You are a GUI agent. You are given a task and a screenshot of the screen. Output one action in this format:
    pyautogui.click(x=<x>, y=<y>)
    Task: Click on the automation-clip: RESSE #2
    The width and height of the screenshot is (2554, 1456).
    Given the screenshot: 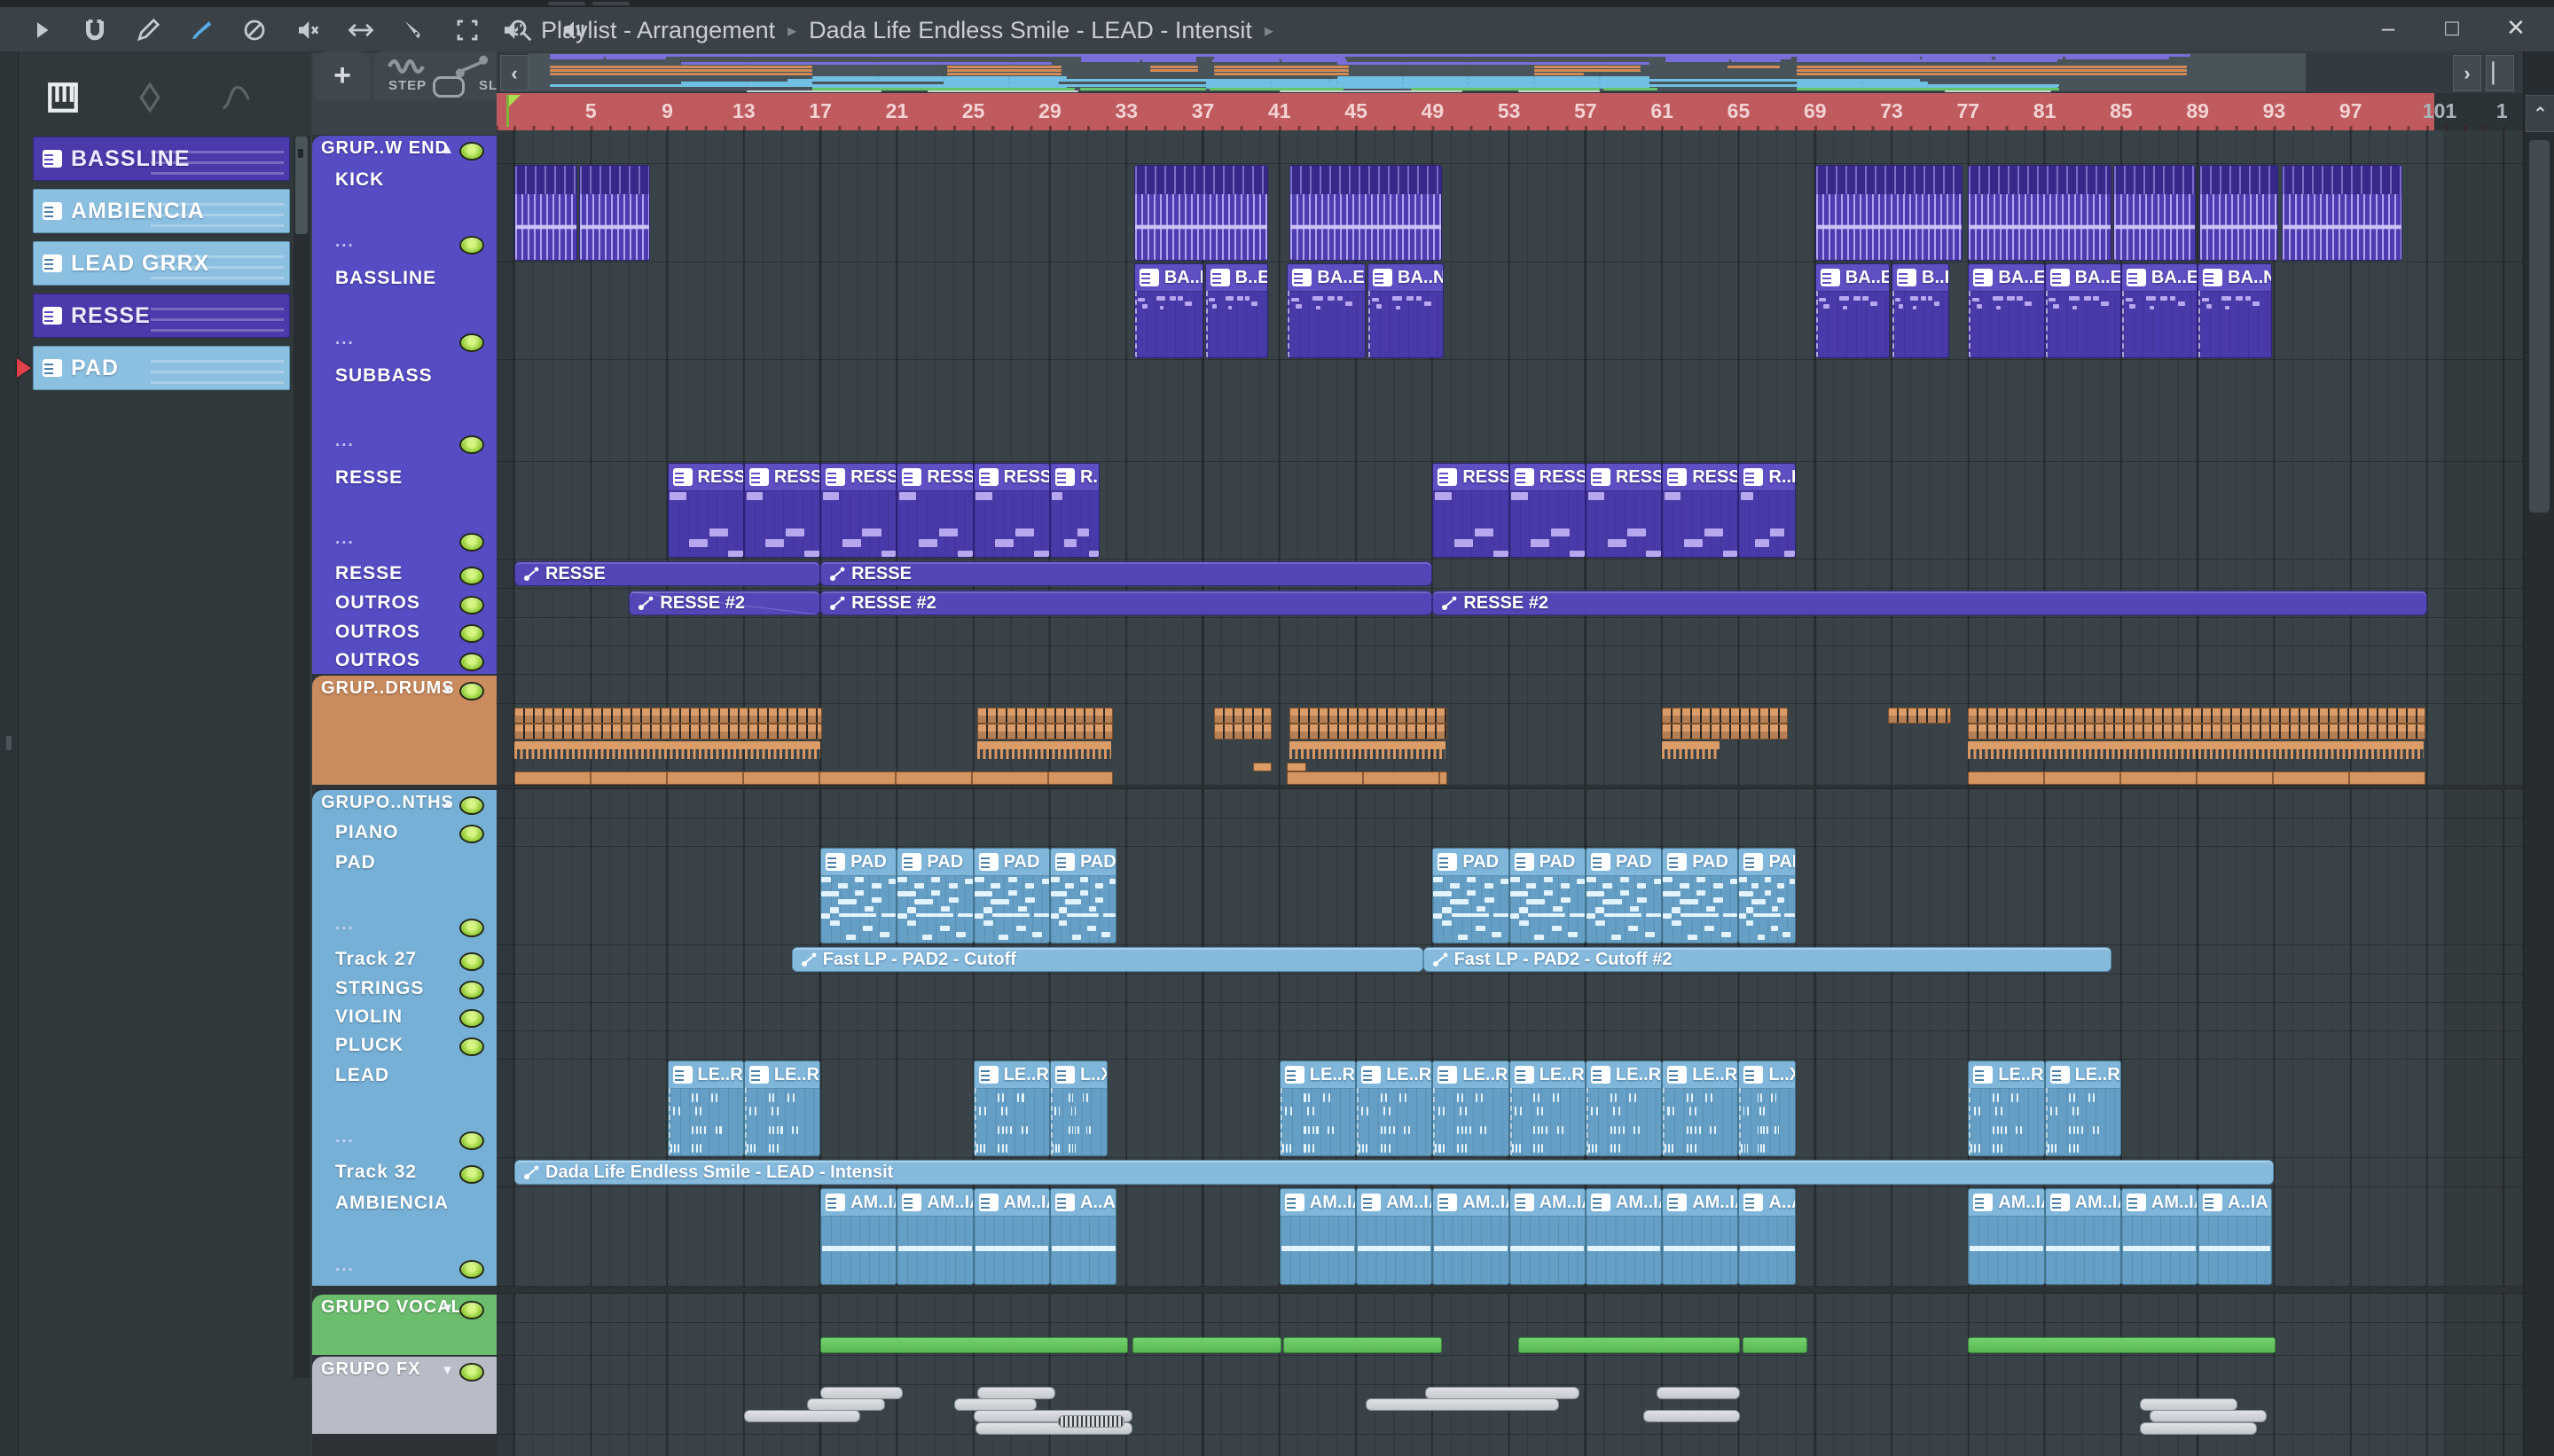 What is the action you would take?
    pyautogui.click(x=725, y=603)
    